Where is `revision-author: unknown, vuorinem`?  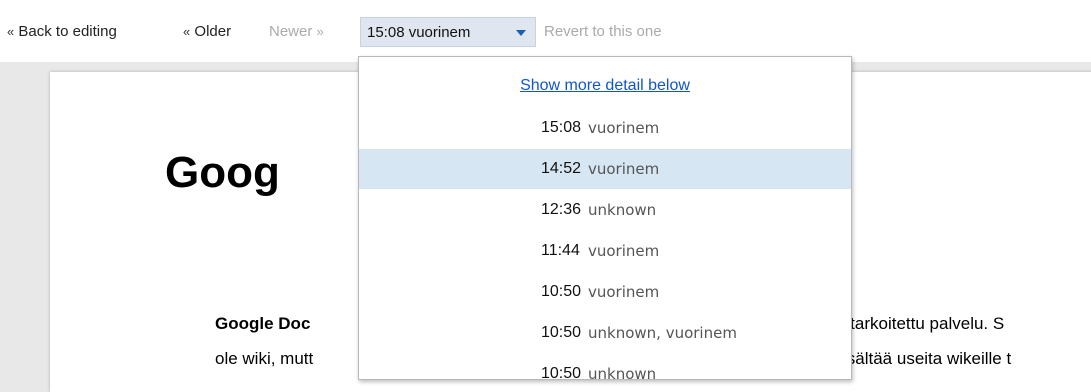 revision-author: unknown, vuorinem is located at coordinates (662, 333).